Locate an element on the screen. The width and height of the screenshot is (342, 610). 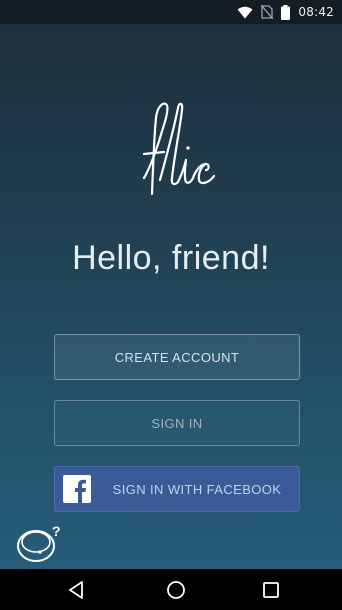
help-question-mark: ? is located at coordinates (56, 531).